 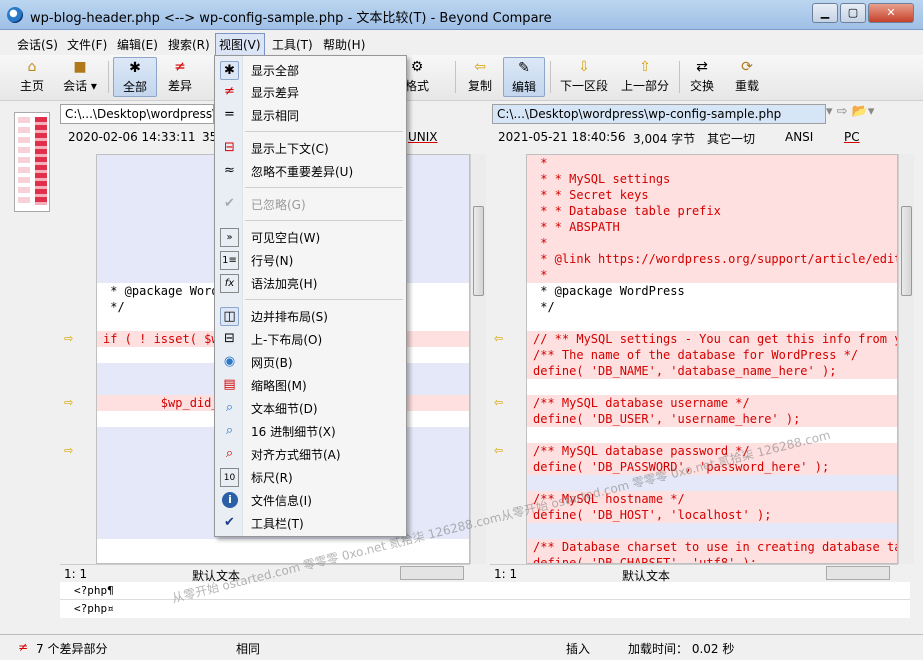 I want to click on minimize-button: ▁, so click(x=825, y=13).